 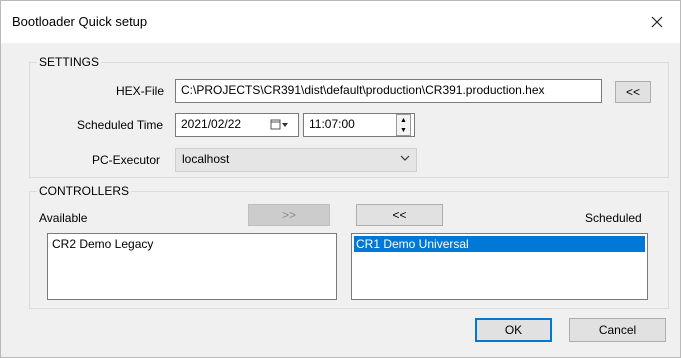 I want to click on move-to-available-button: <<, so click(x=399, y=215).